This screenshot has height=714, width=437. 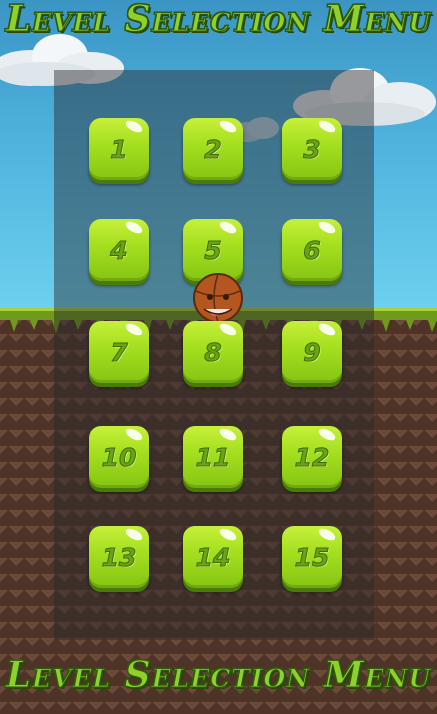 I want to click on level-button-2: 2, so click(x=213, y=149).